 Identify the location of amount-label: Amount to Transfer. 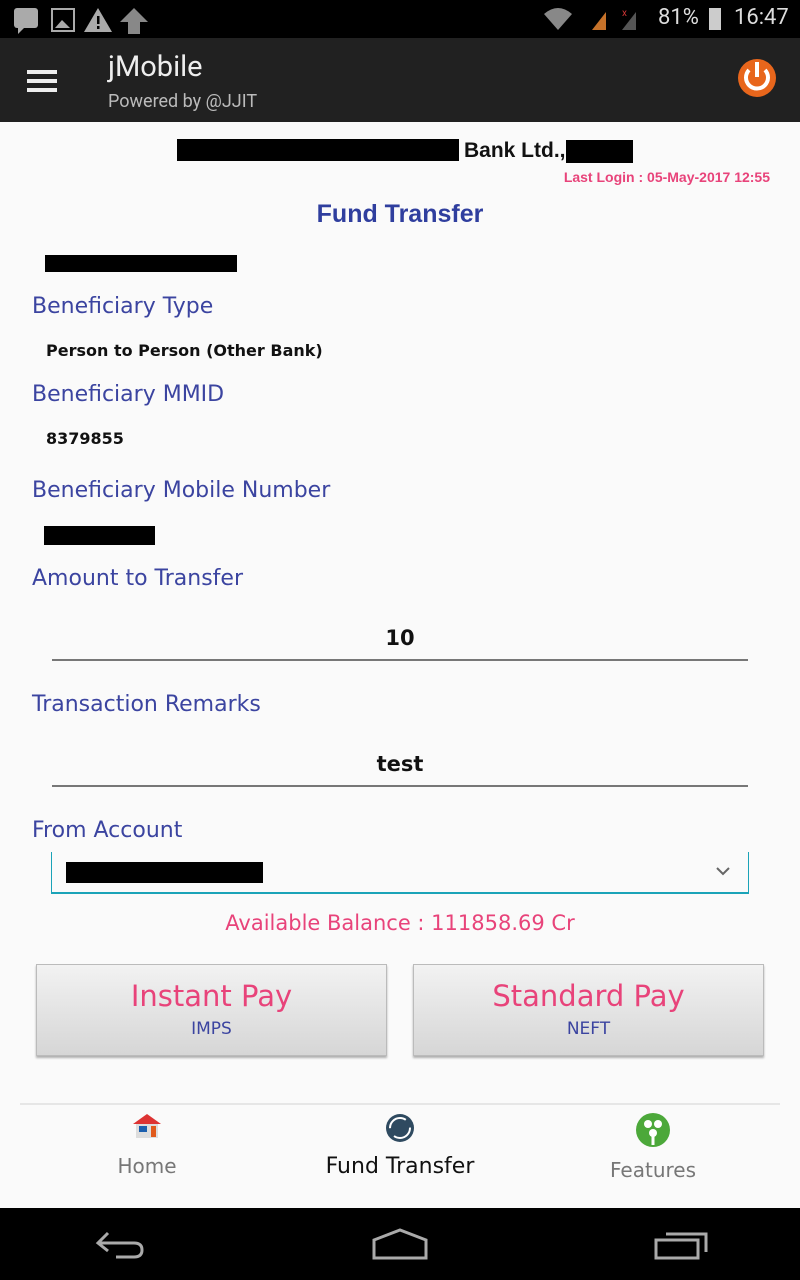
(137, 578).